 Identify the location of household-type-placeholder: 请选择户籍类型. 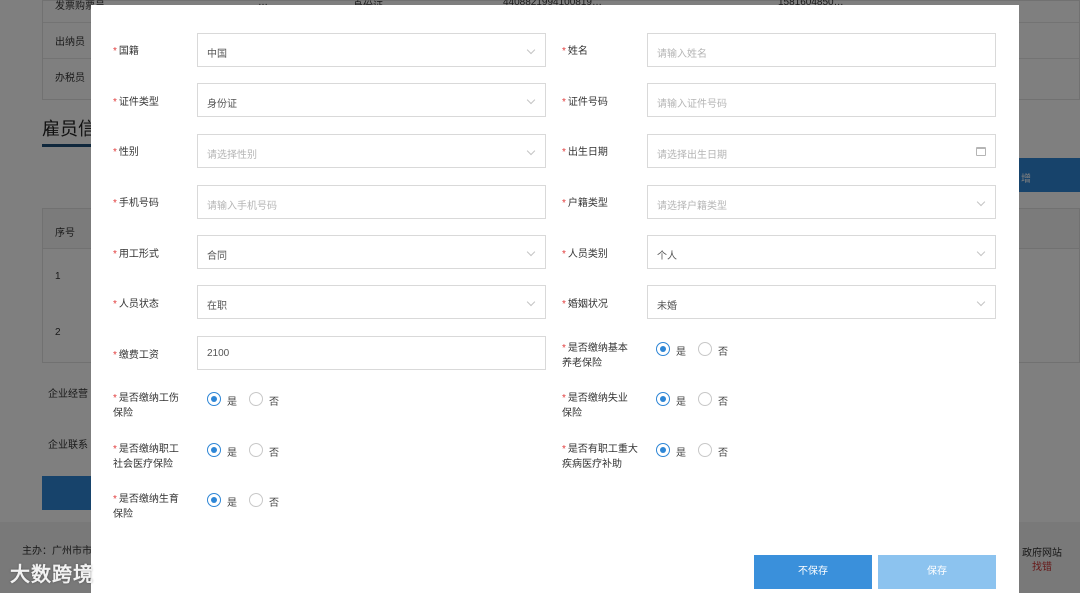
(692, 206).